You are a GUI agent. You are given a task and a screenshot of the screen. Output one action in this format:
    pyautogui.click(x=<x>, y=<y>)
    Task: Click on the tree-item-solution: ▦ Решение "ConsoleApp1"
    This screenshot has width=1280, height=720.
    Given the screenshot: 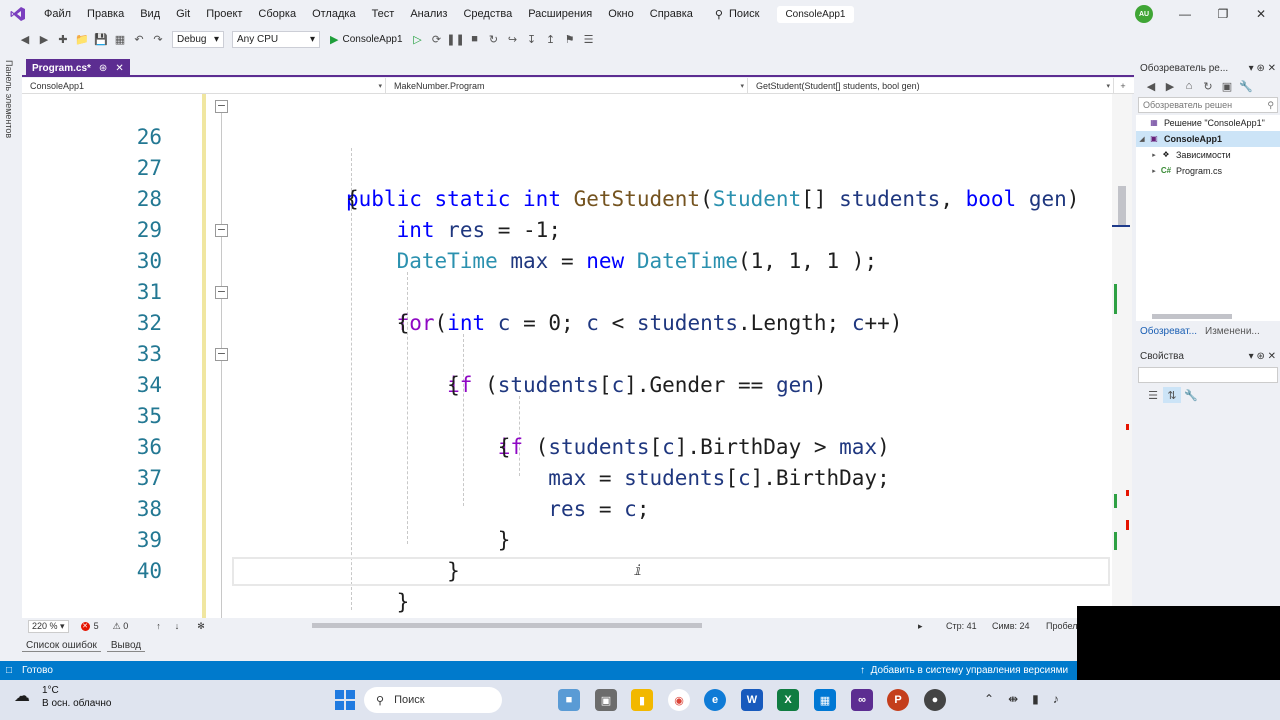 What is the action you would take?
    pyautogui.click(x=1208, y=123)
    